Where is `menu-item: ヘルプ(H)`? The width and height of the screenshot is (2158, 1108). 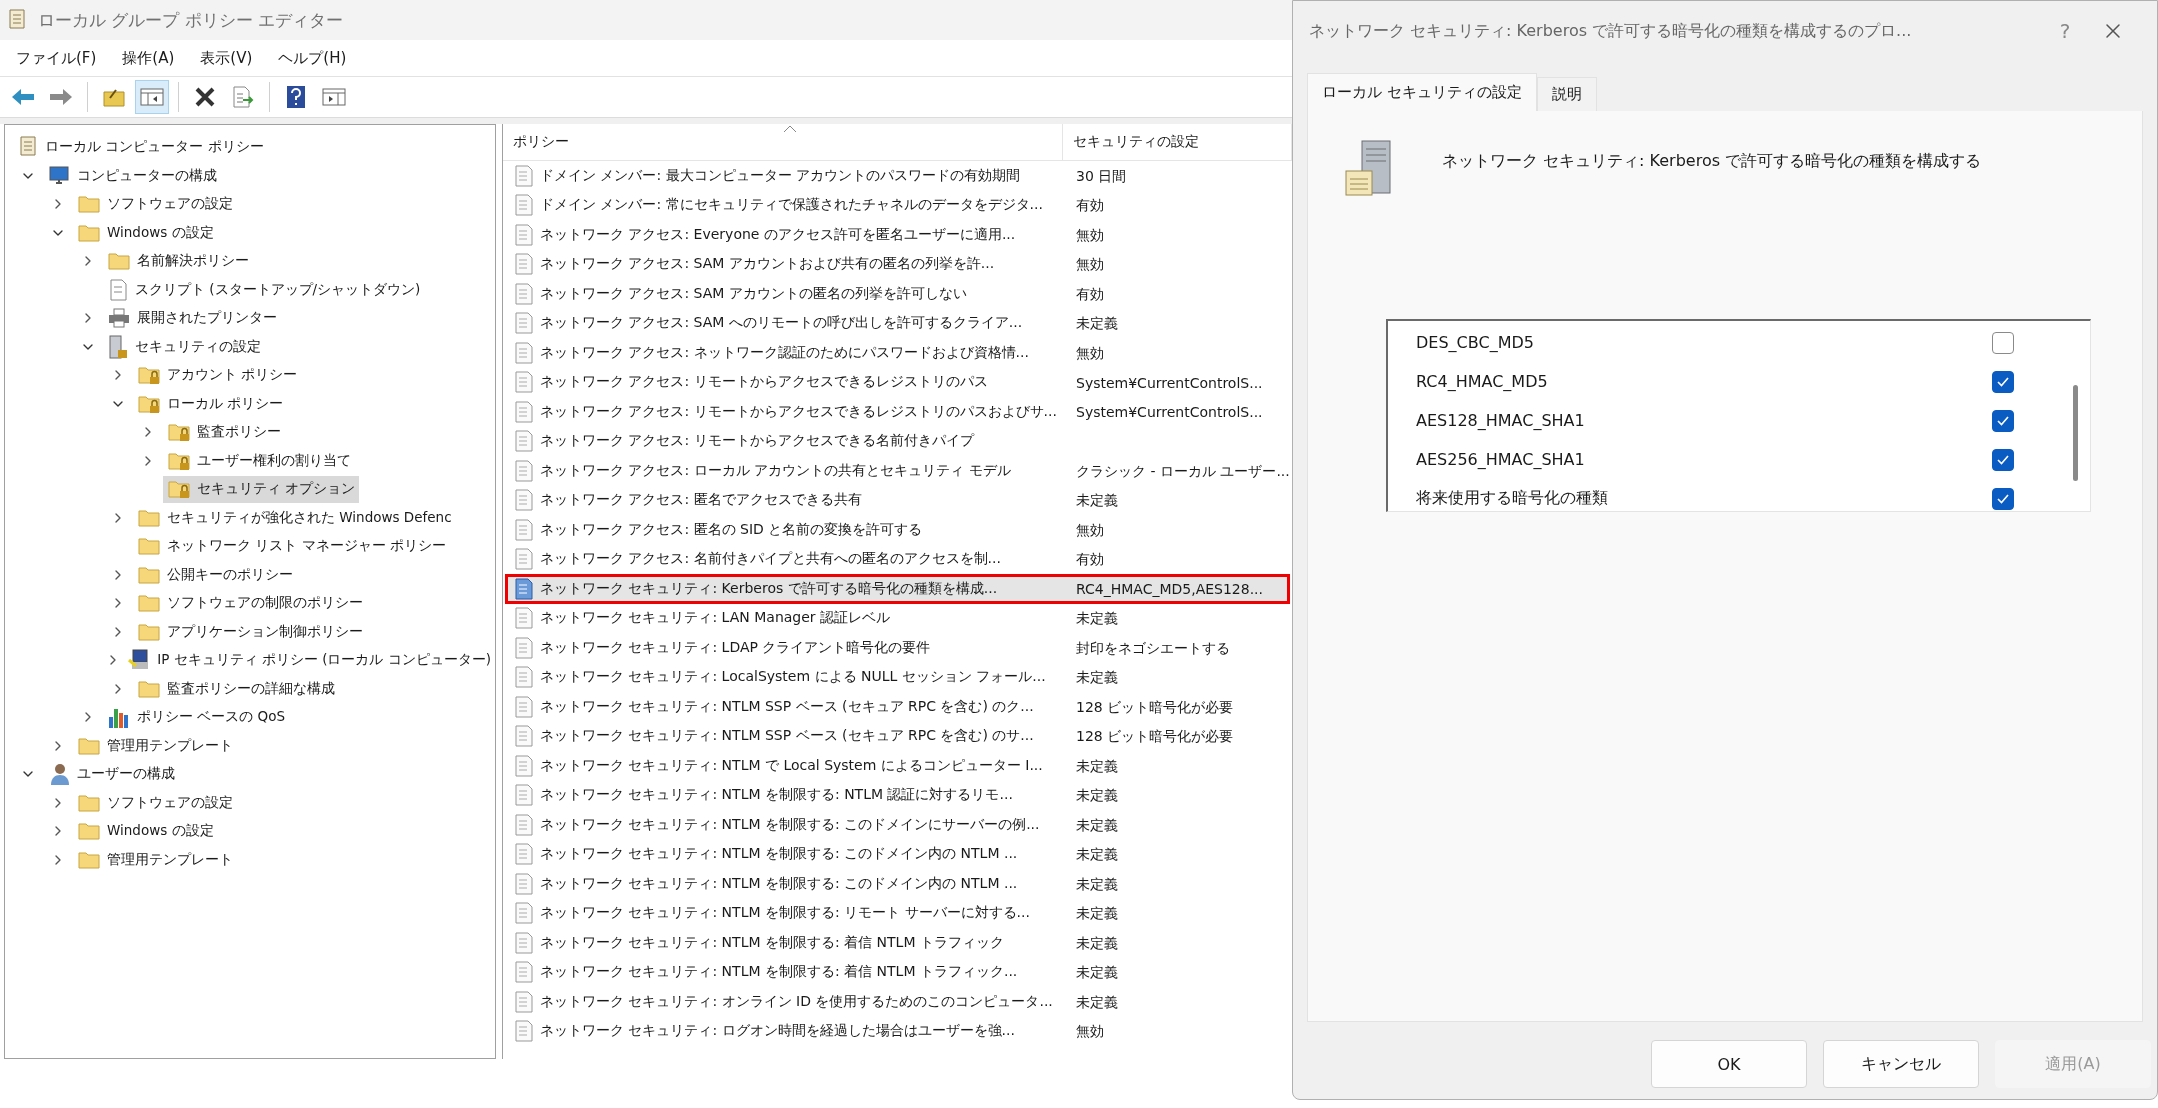 menu-item: ヘルプ(H) is located at coordinates (312, 58).